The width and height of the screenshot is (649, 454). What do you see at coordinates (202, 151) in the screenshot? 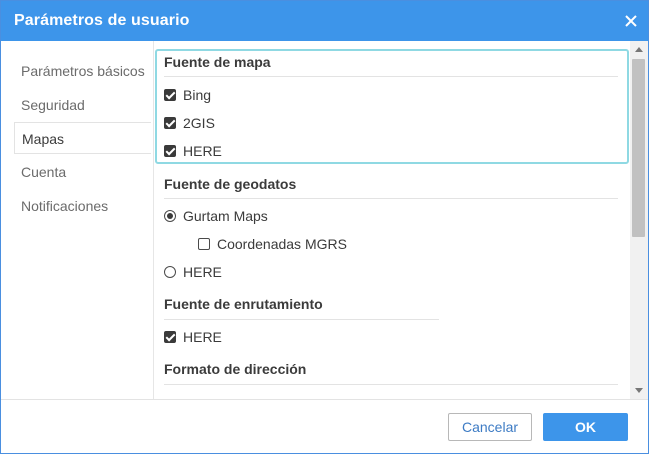
I see `map-source-here-label: HERE` at bounding box center [202, 151].